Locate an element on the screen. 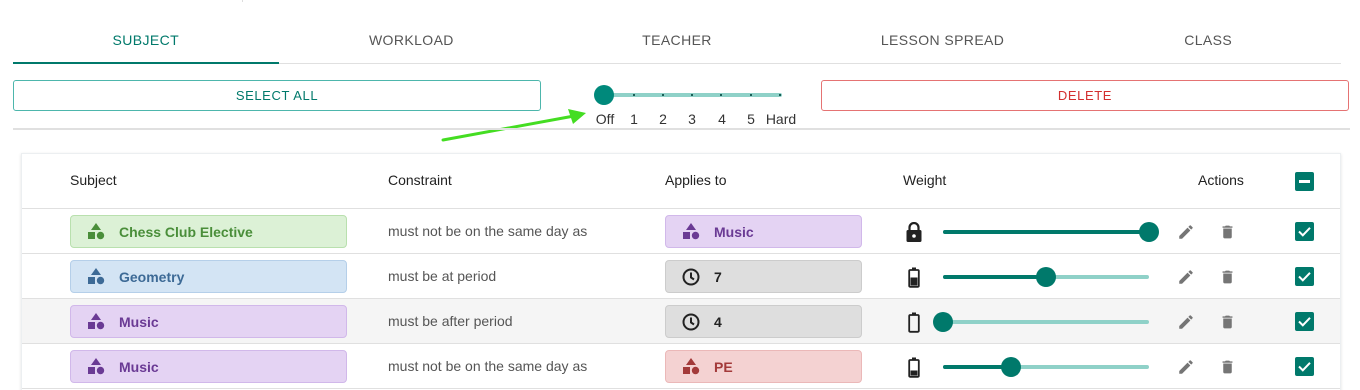 Image resolution: width=1360 pixels, height=390 pixels. applies-to-value: 4 is located at coordinates (718, 321).